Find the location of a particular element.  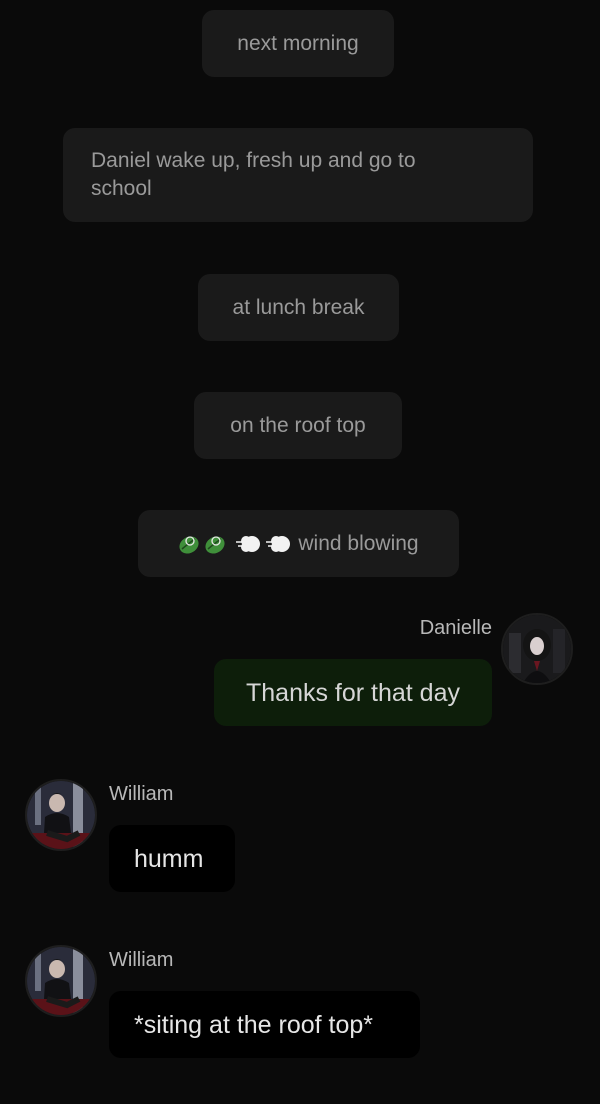

message-text: *siting at the roof top* is located at coordinates (254, 1024).